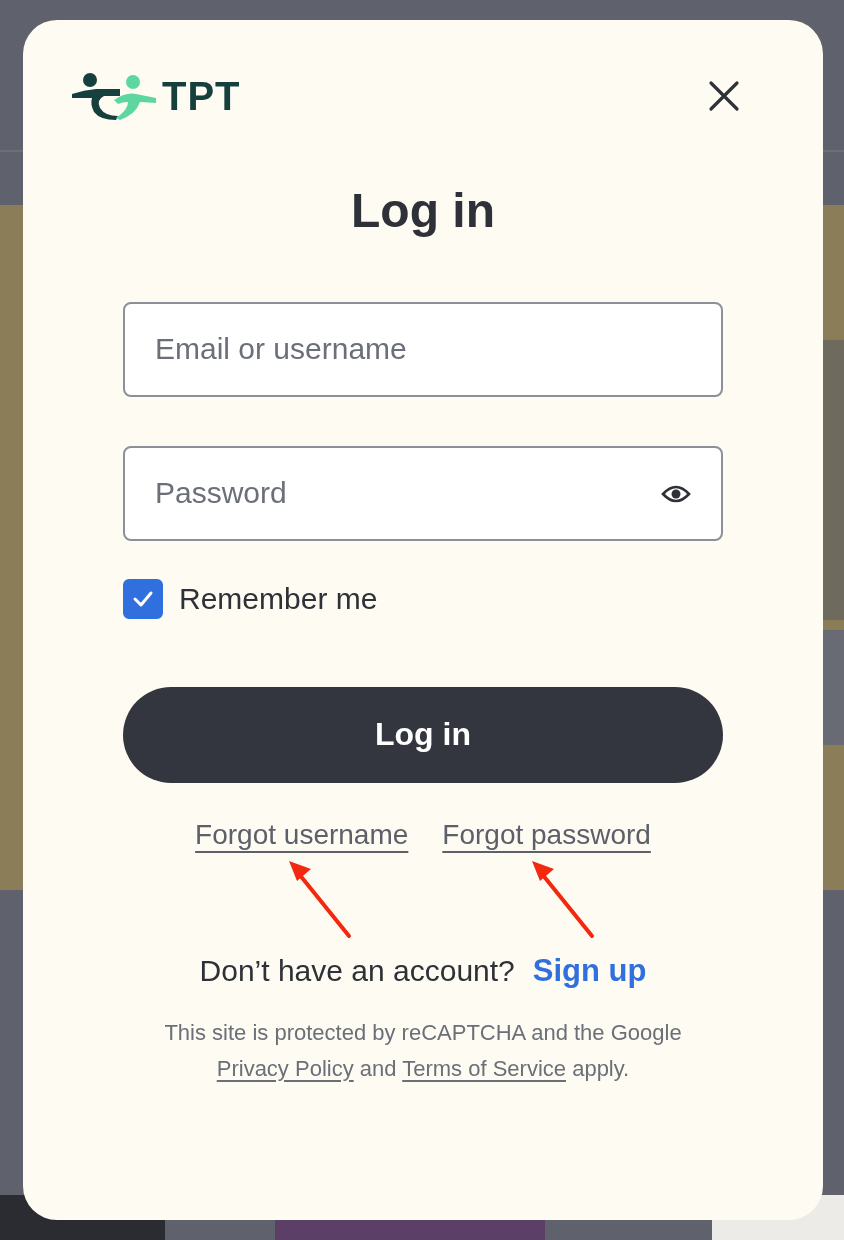 Image resolution: width=844 pixels, height=1240 pixels. I want to click on login-button: Log in, so click(423, 734).